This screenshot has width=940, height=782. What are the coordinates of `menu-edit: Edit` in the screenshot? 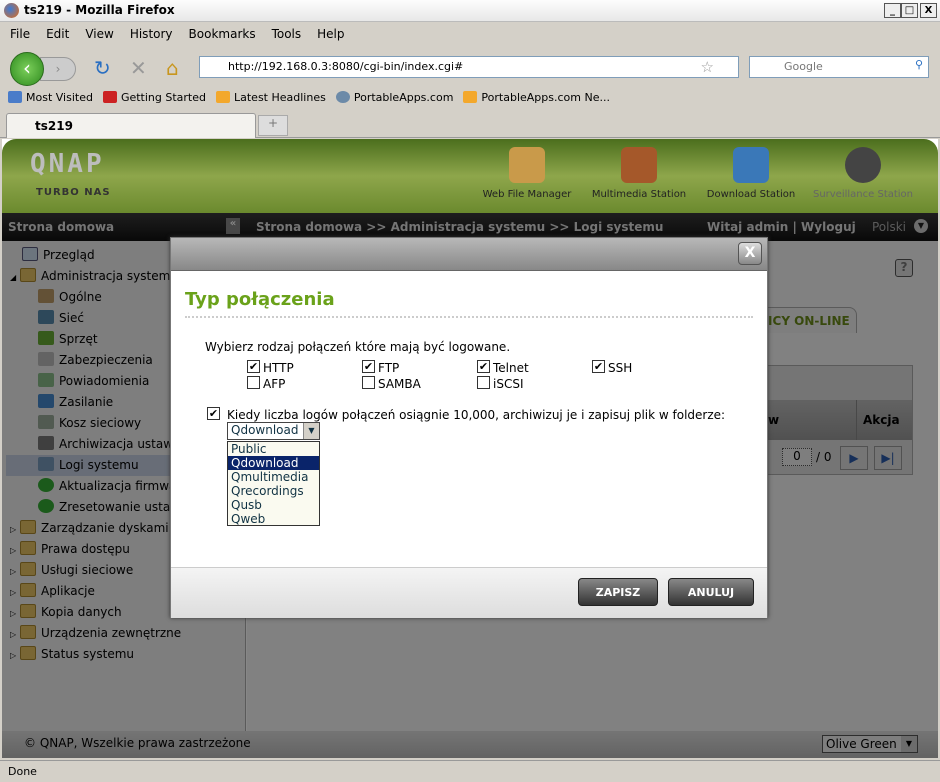 It's located at (57, 34).